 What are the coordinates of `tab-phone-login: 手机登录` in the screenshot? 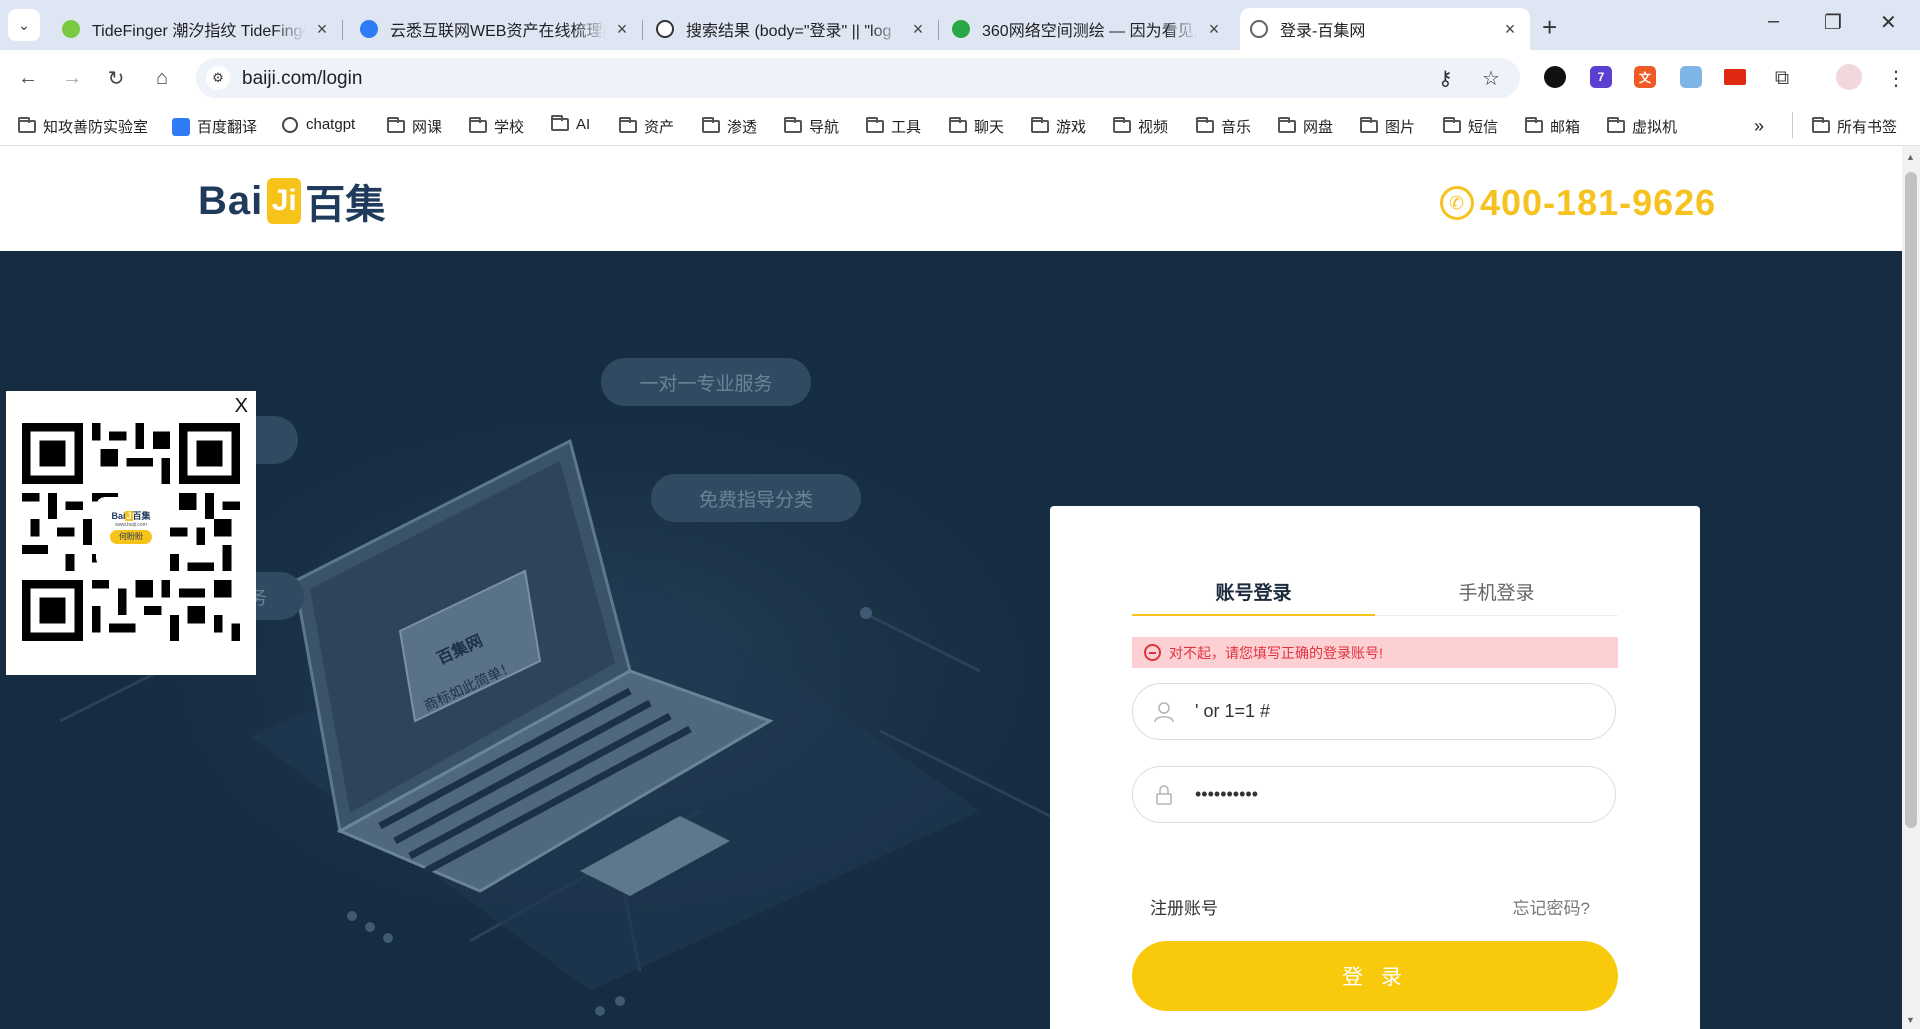 It's located at (1496, 597).